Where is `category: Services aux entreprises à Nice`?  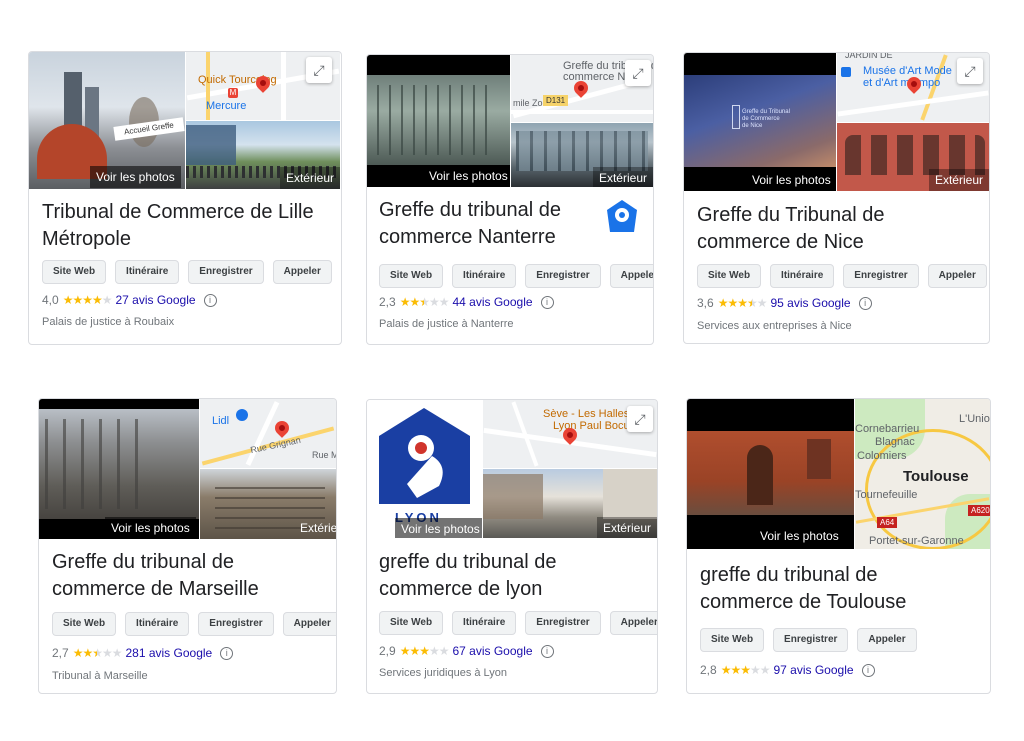 category: Services aux entreprises à Nice is located at coordinates (774, 326).